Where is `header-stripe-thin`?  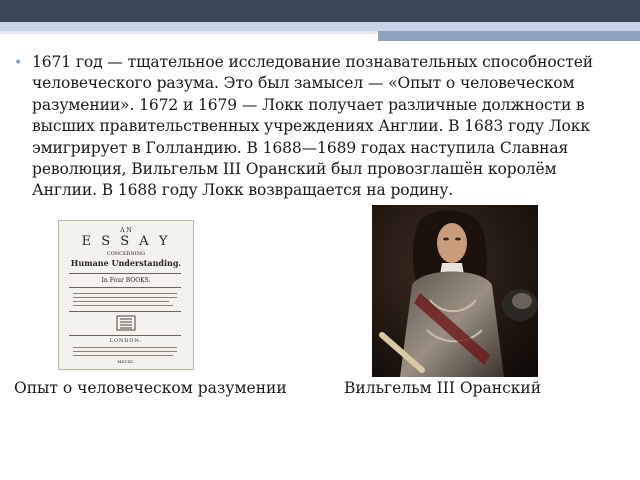
header-stripe-thin is located at coordinates (189, 32).